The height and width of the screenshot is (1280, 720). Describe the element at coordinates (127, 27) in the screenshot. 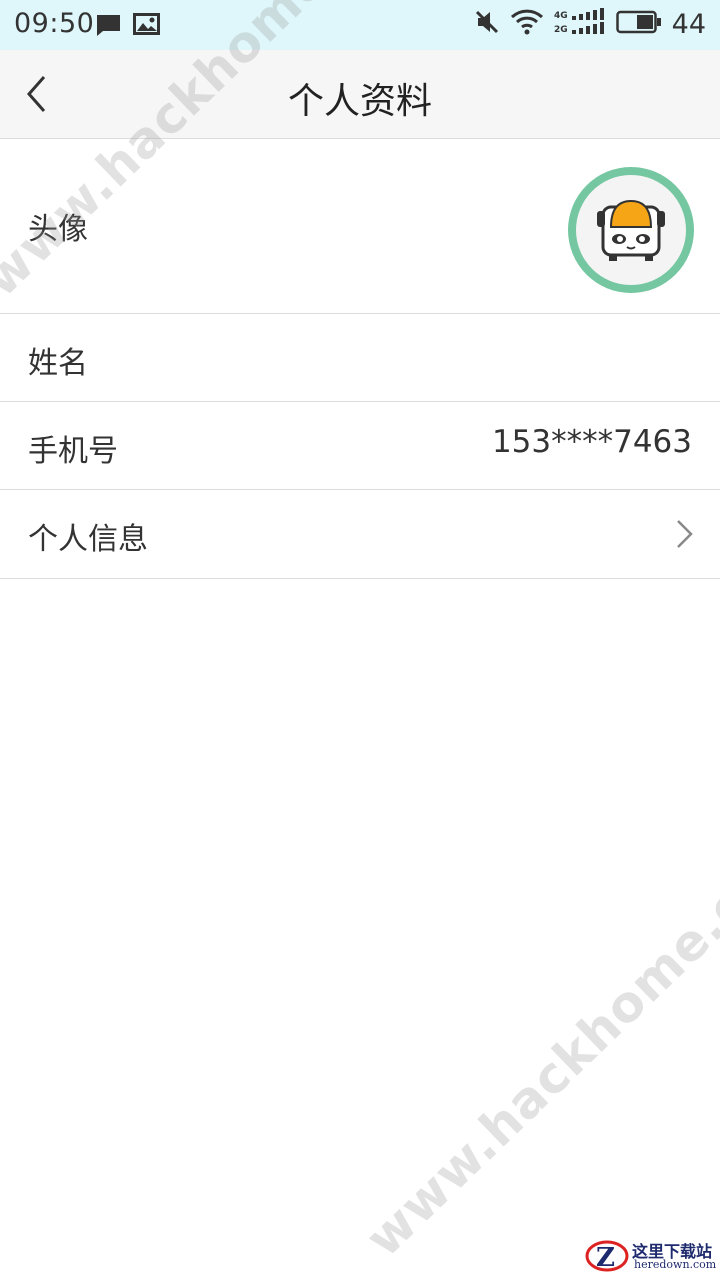

I see `notification-icons` at that location.